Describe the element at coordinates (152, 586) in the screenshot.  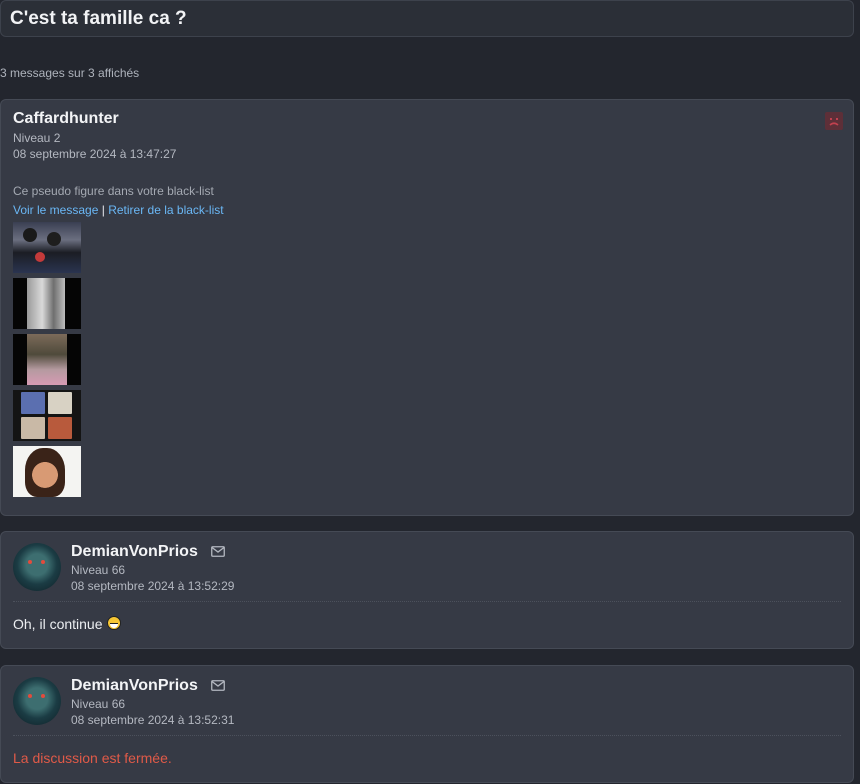
I see `post-date: 08 septembre 2024 à 13:52:29` at that location.